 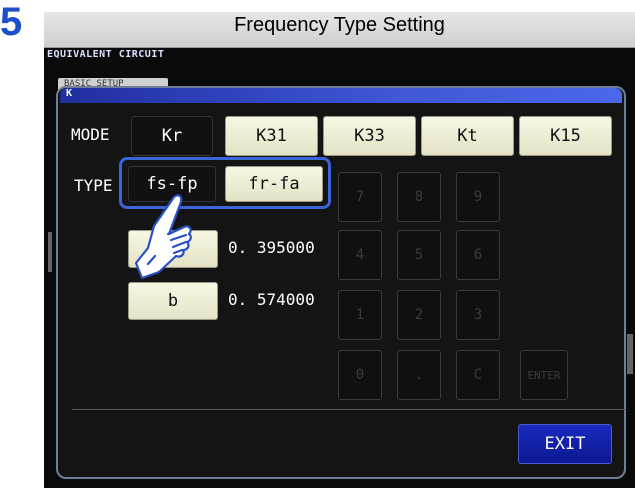 What do you see at coordinates (172, 136) in the screenshot?
I see `mode-kr-button: Kr` at bounding box center [172, 136].